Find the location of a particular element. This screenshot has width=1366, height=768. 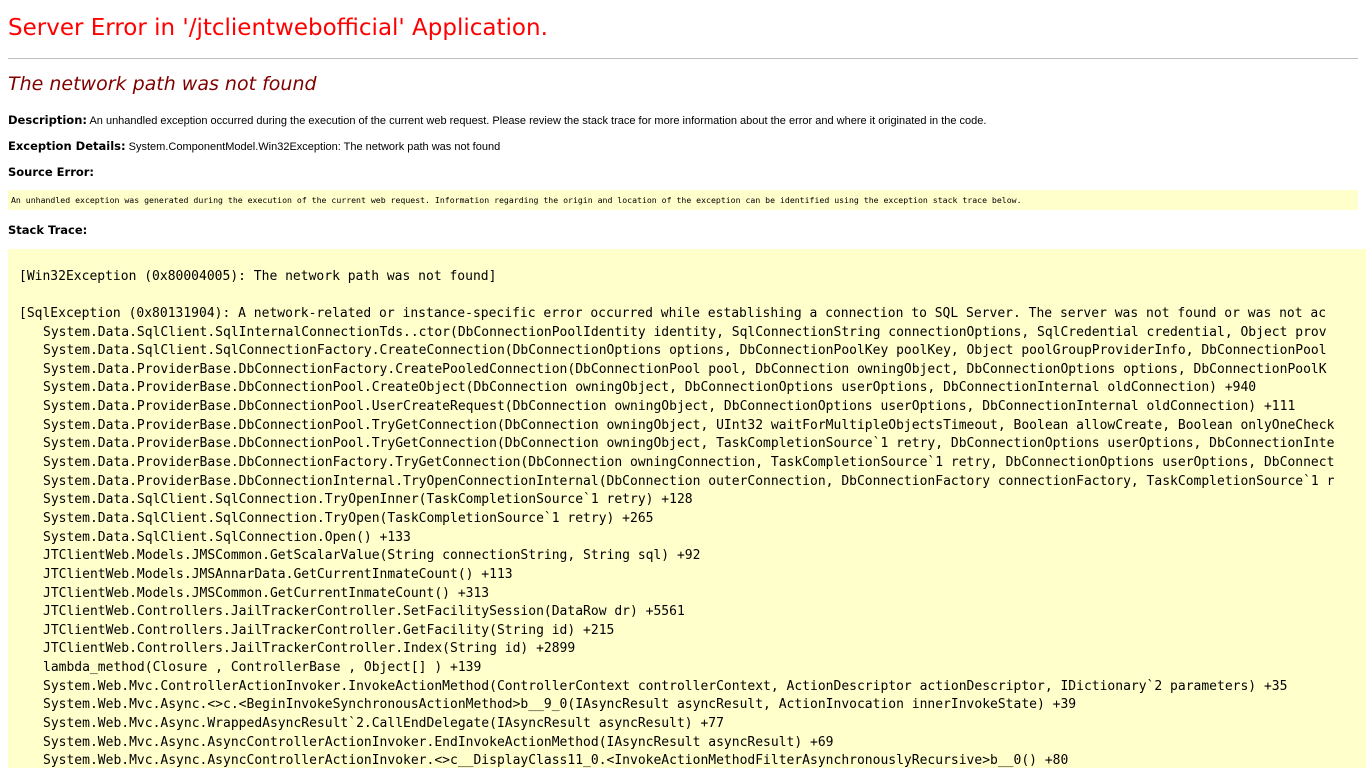

stack-trace-heading: Stack Trace: is located at coordinates (47, 230).